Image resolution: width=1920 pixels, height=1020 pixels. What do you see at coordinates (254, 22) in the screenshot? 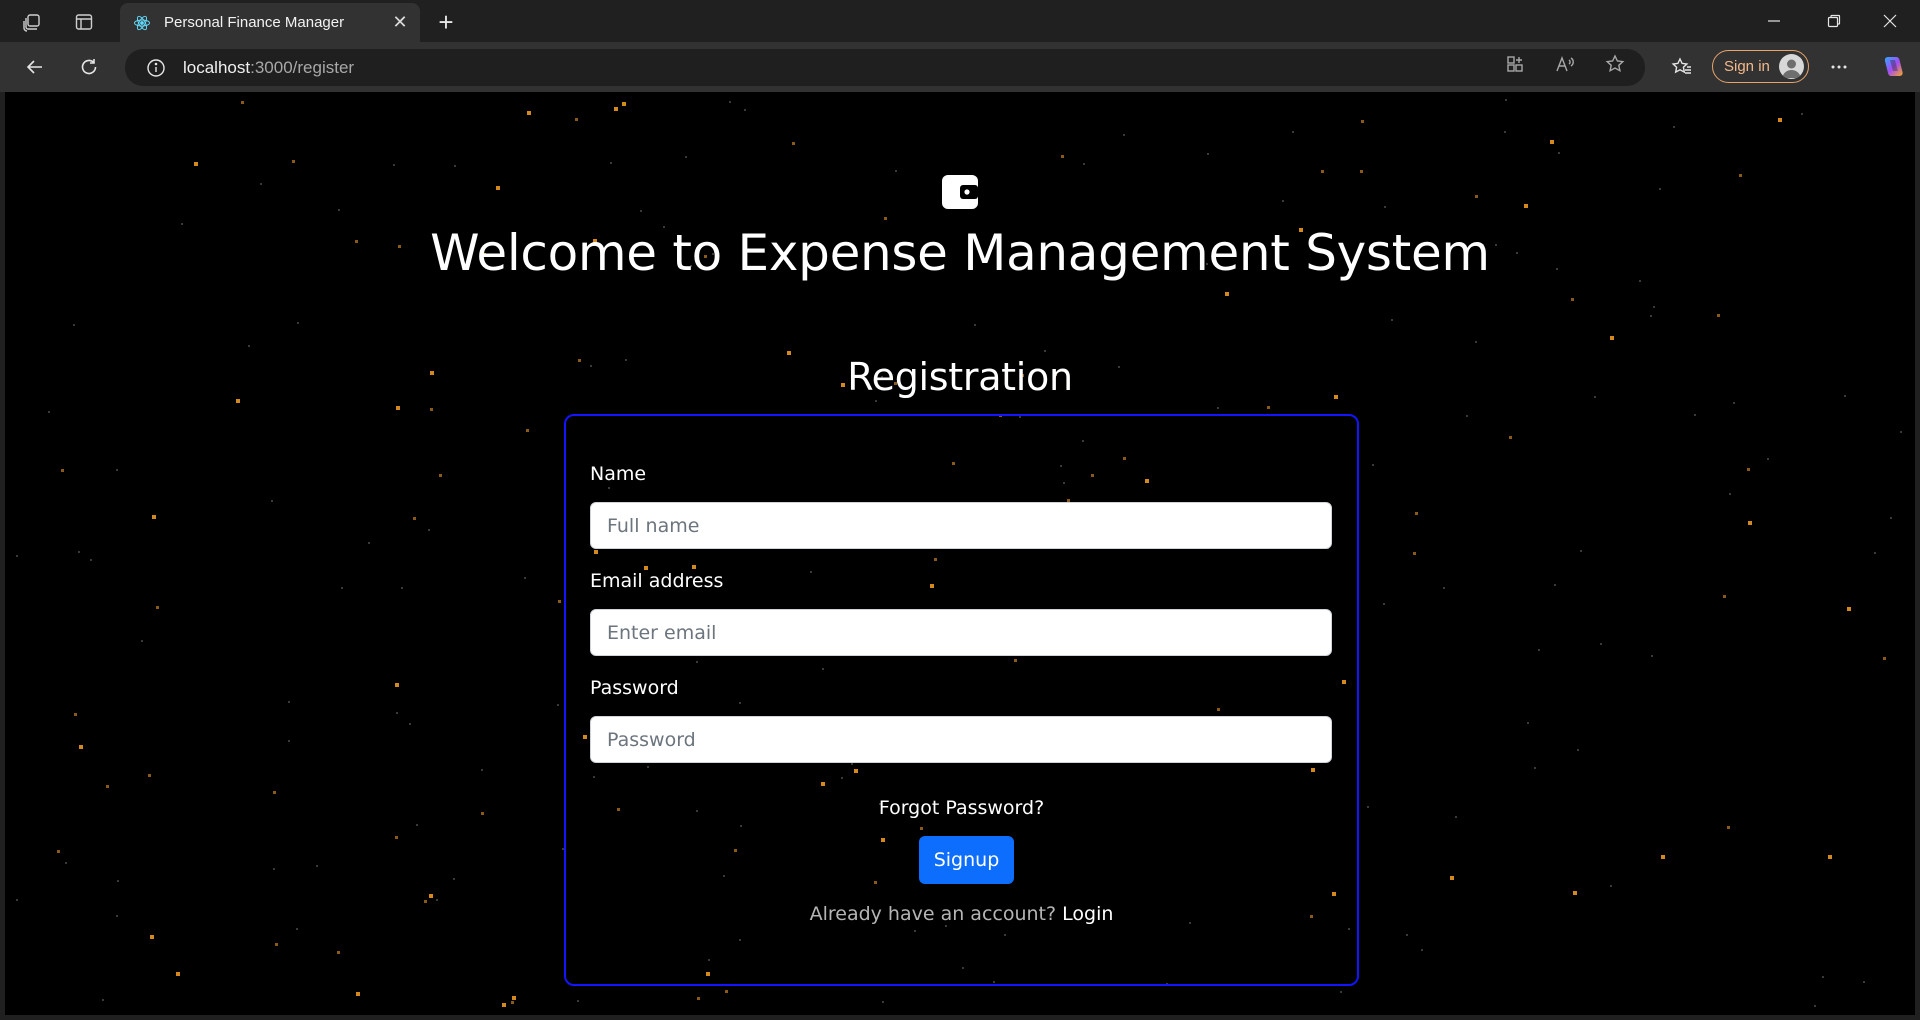
I see `tab-title: Personal Finance Manager` at bounding box center [254, 22].